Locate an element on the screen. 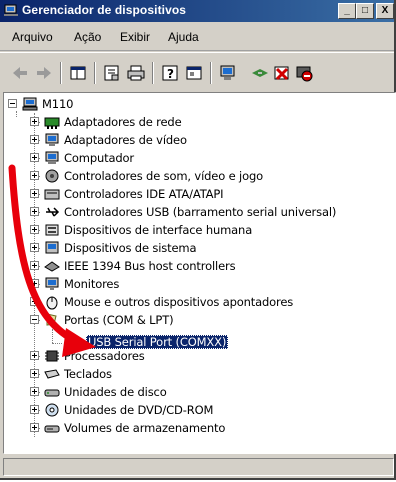 The width and height of the screenshot is (396, 482). tree-item-label: IEEE 1394 Bus host controllers is located at coordinates (150, 266).